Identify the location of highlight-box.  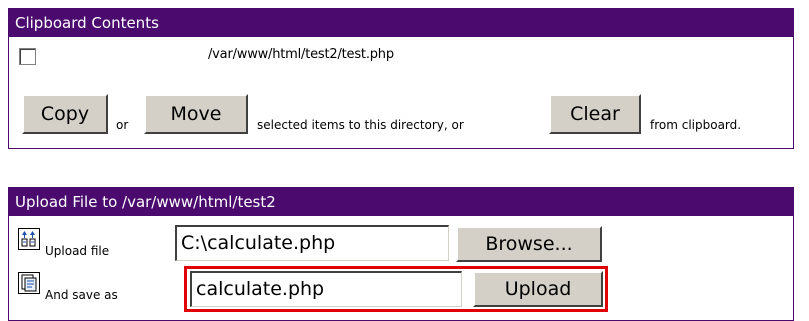
(396, 289).